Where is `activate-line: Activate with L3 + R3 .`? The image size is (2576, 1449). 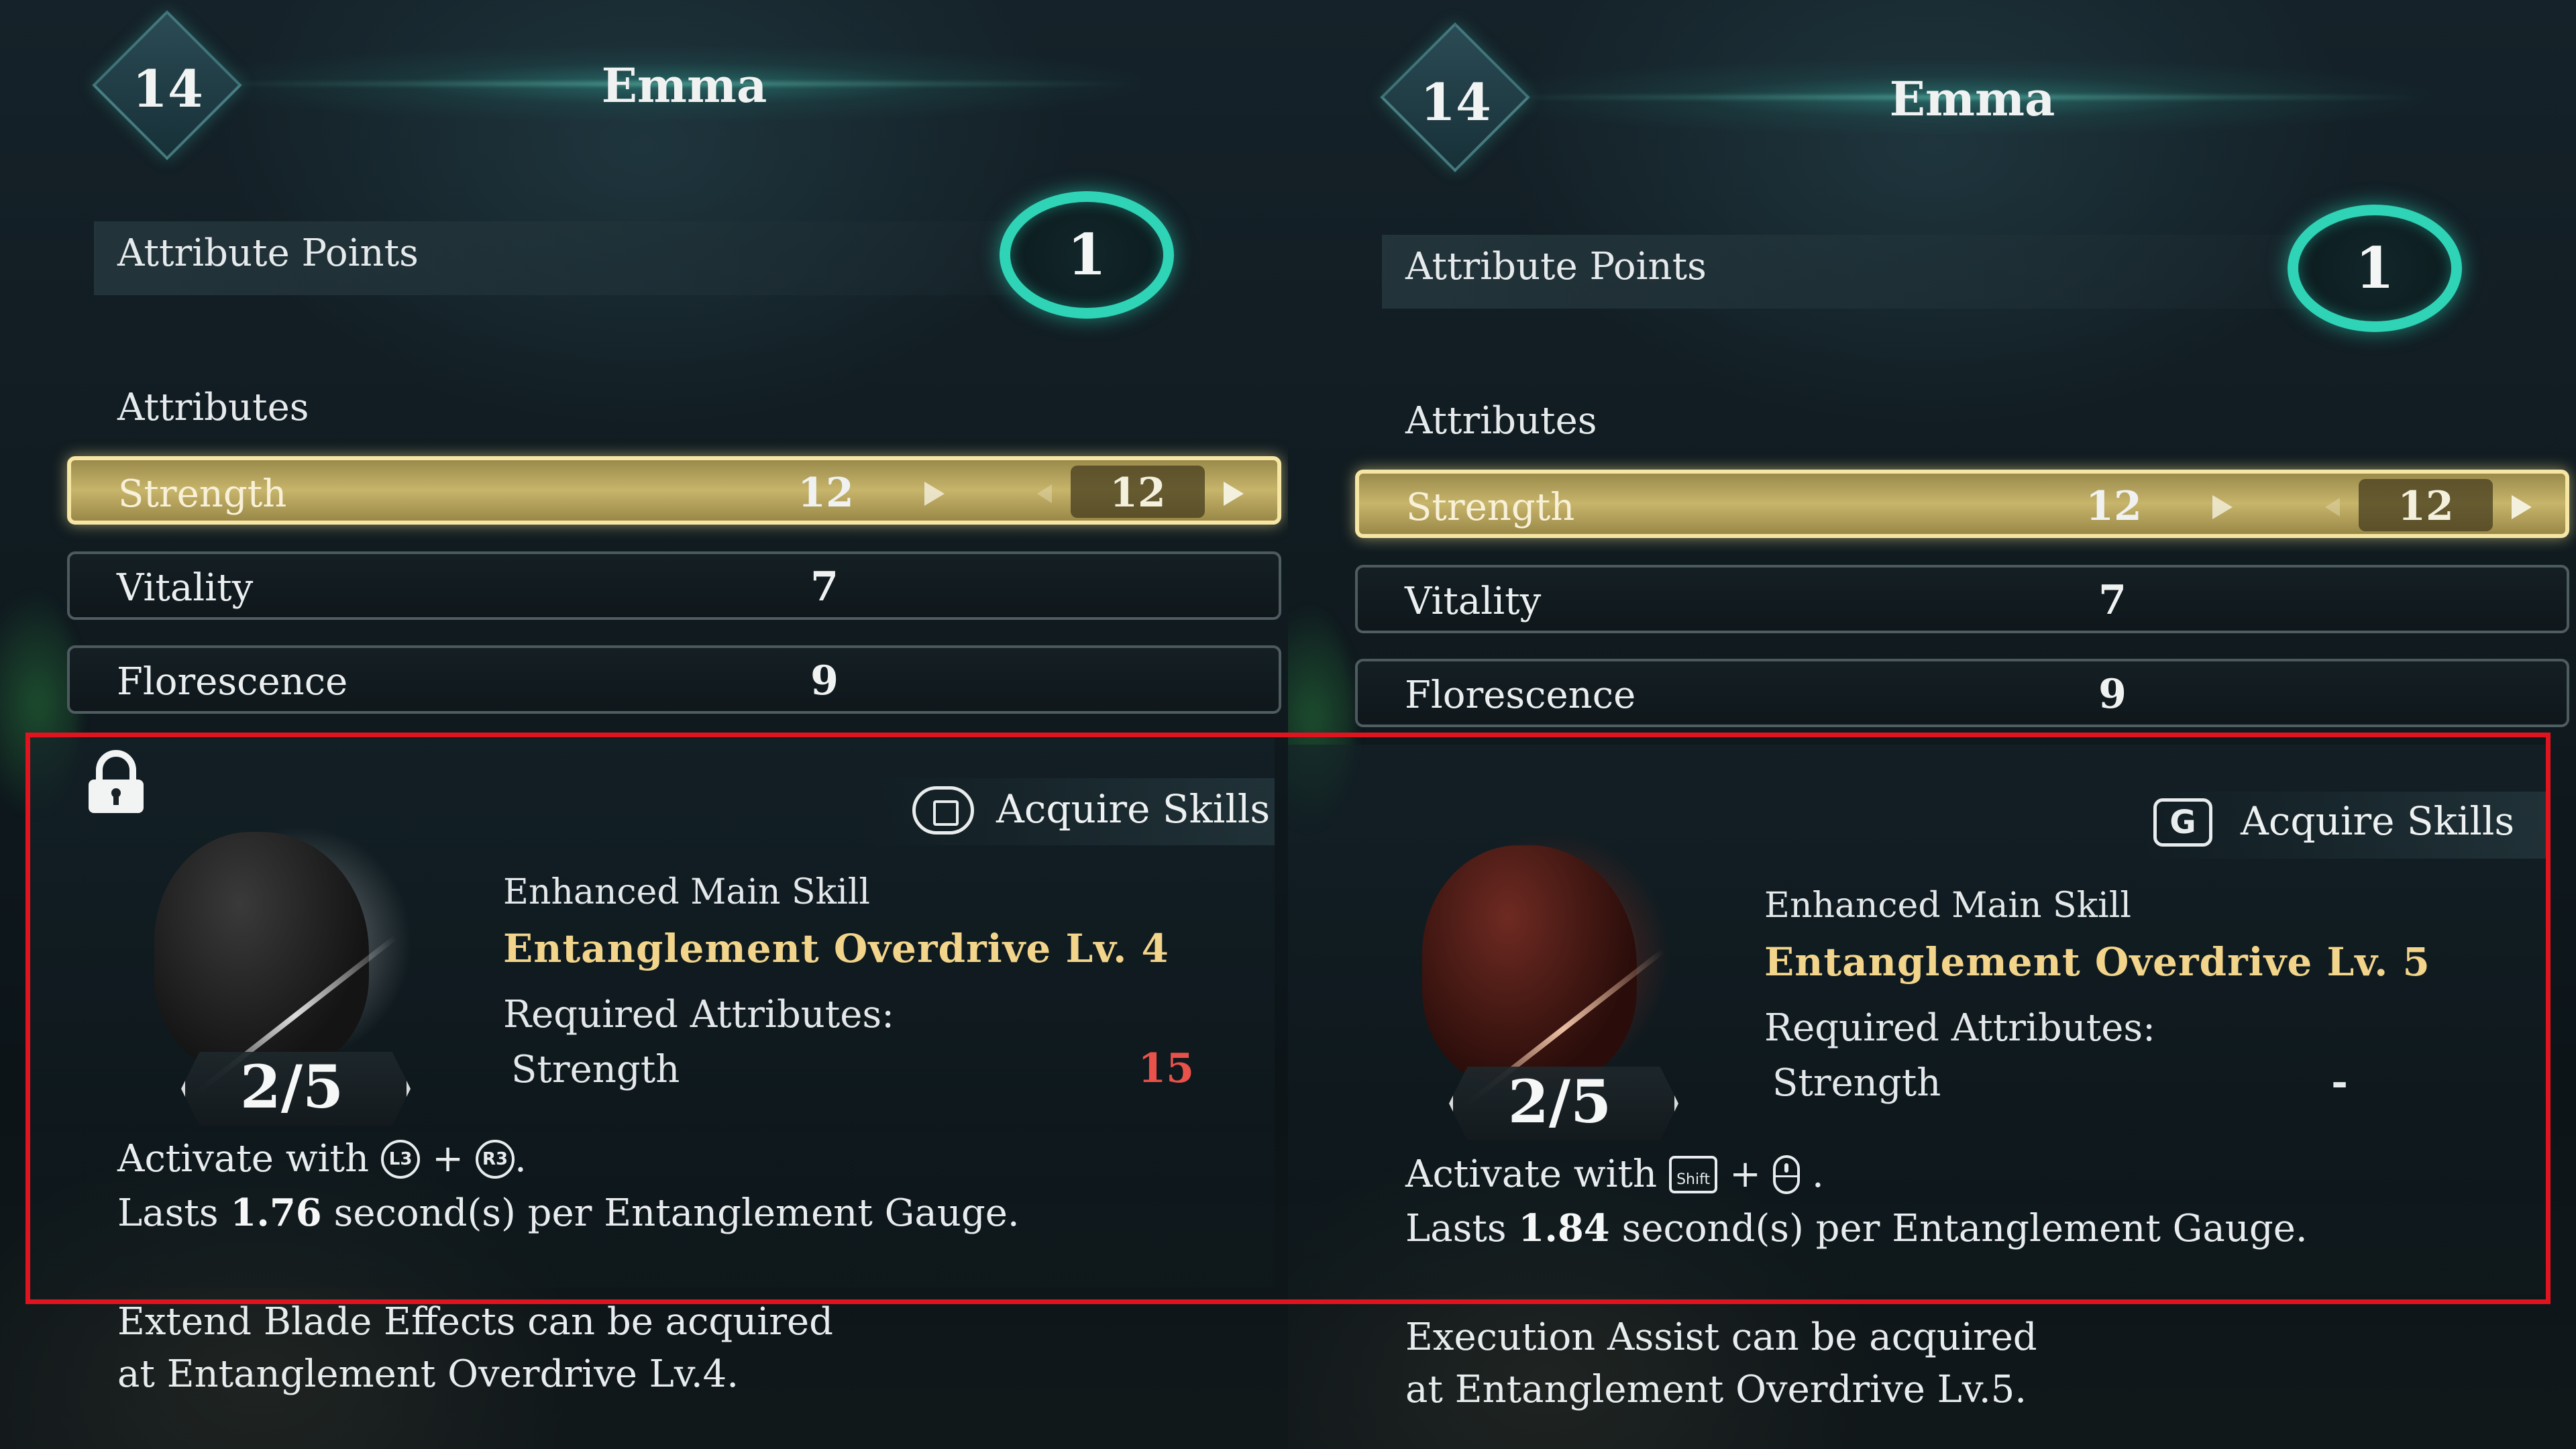 activate-line: Activate with L3 + R3 . is located at coordinates (322, 1159).